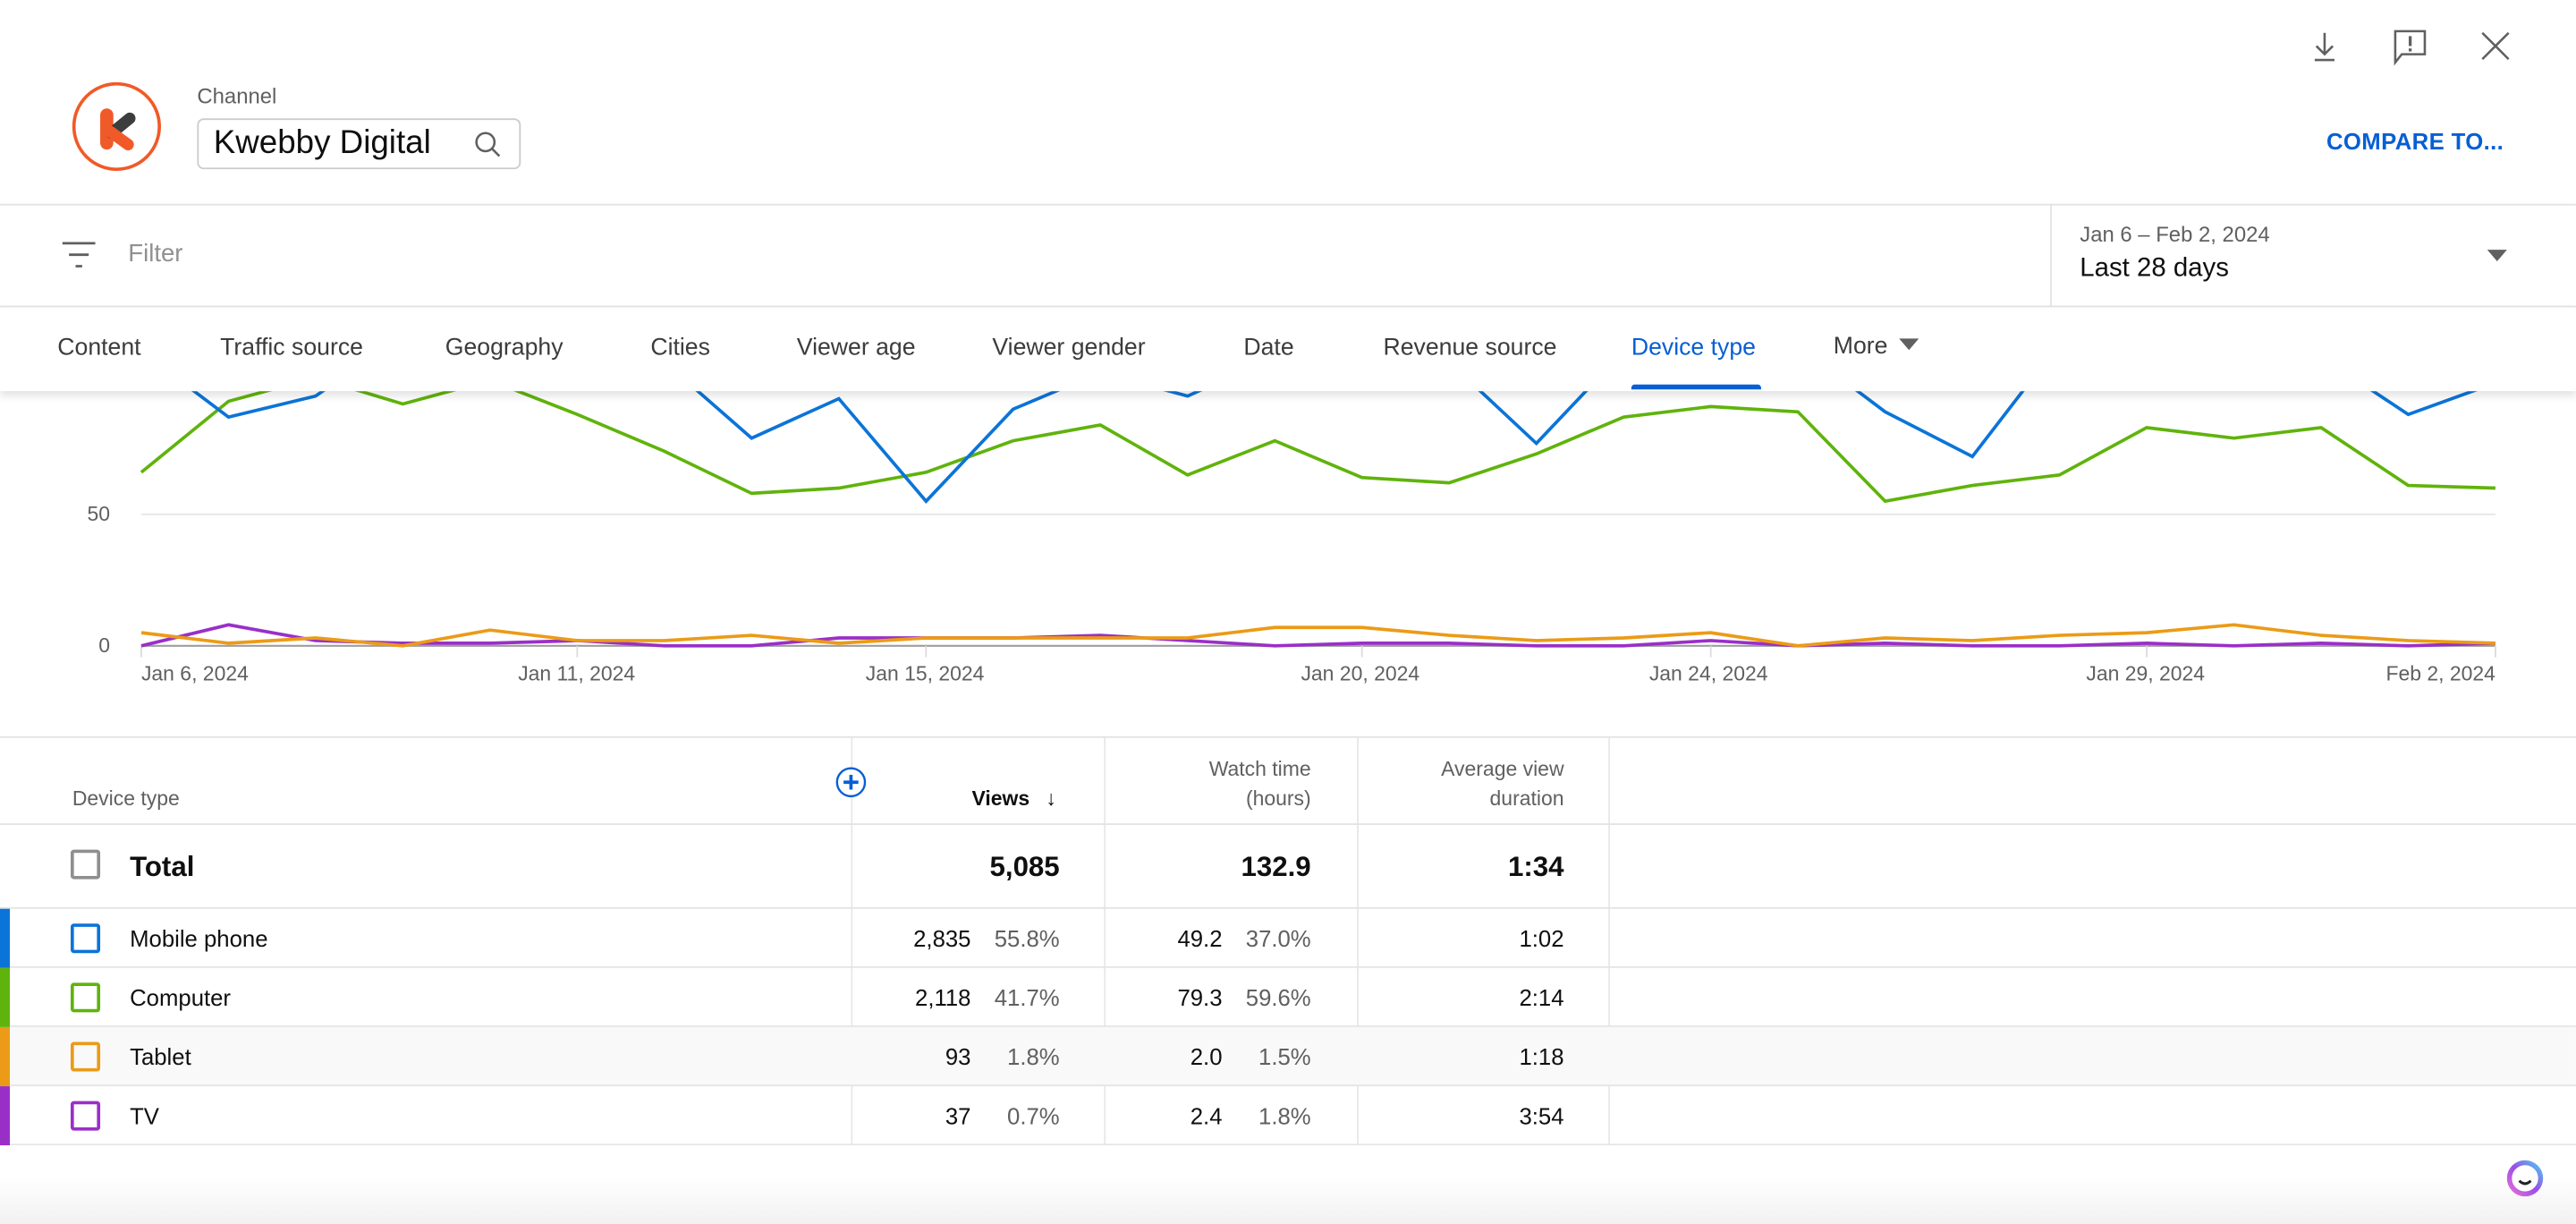 Image resolution: width=2576 pixels, height=1224 pixels. Describe the element at coordinates (1334, 448) in the screenshot. I see `series-line-mobile-phone` at that location.